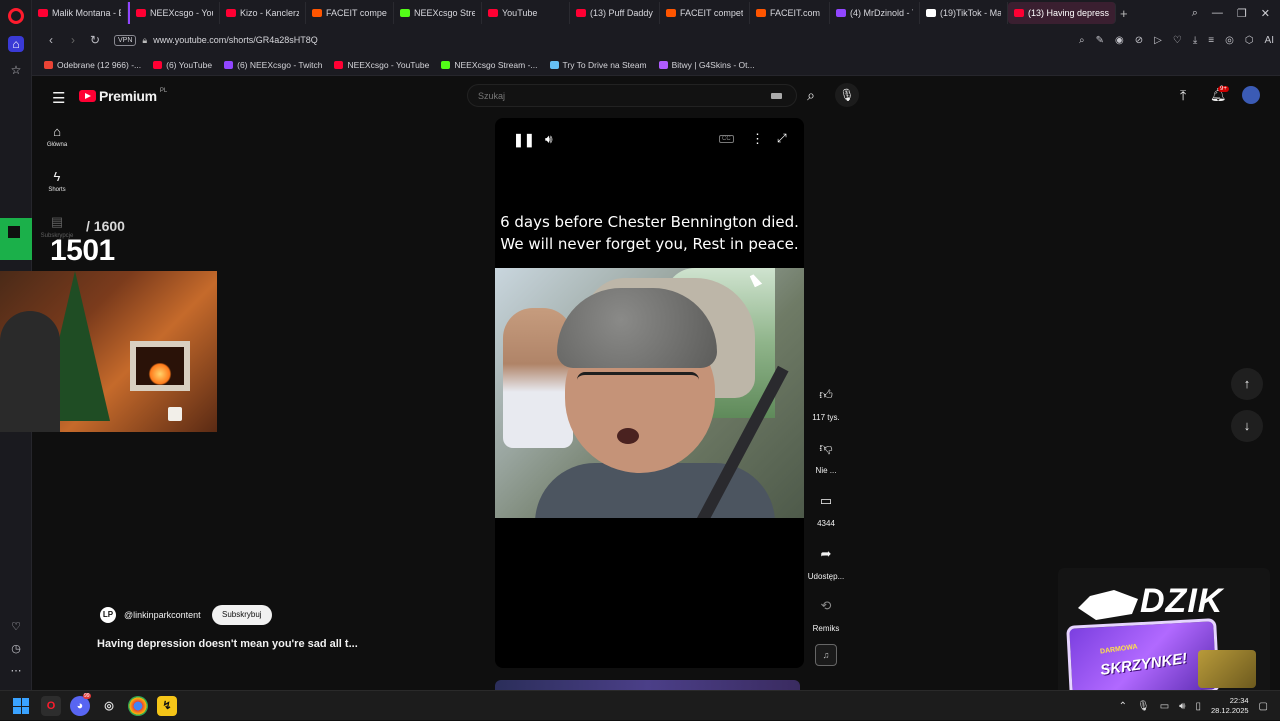 Image resolution: width=1280 pixels, height=721 pixels. Describe the element at coordinates (263, 13) in the screenshot. I see `tab-kizo: Kizo - Kanclerz ale t` at that location.